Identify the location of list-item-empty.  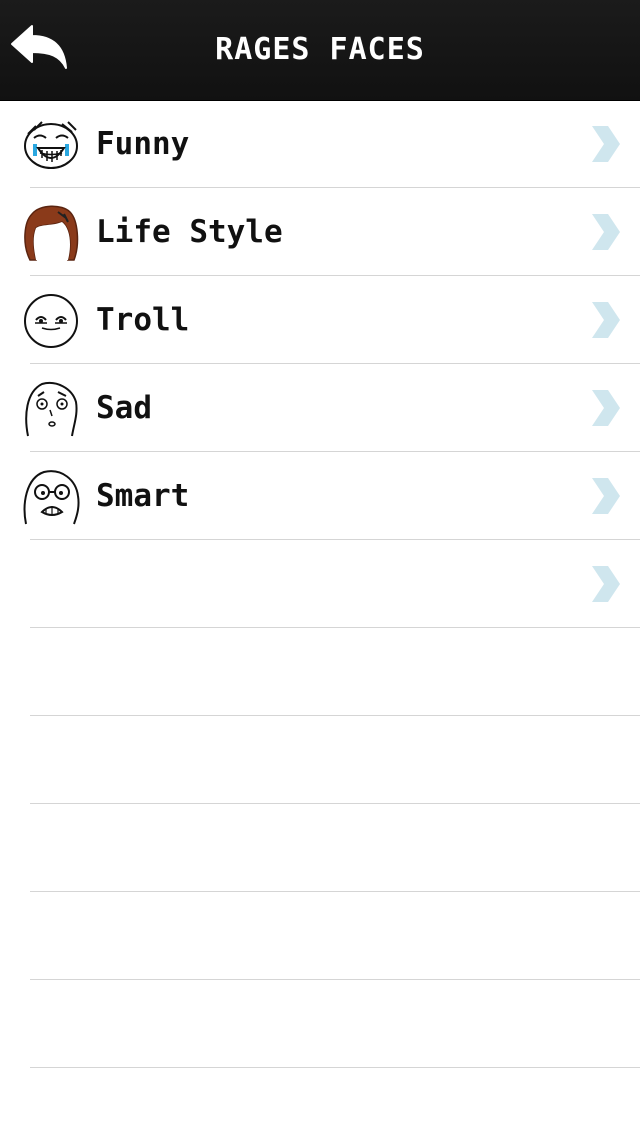
(320, 584).